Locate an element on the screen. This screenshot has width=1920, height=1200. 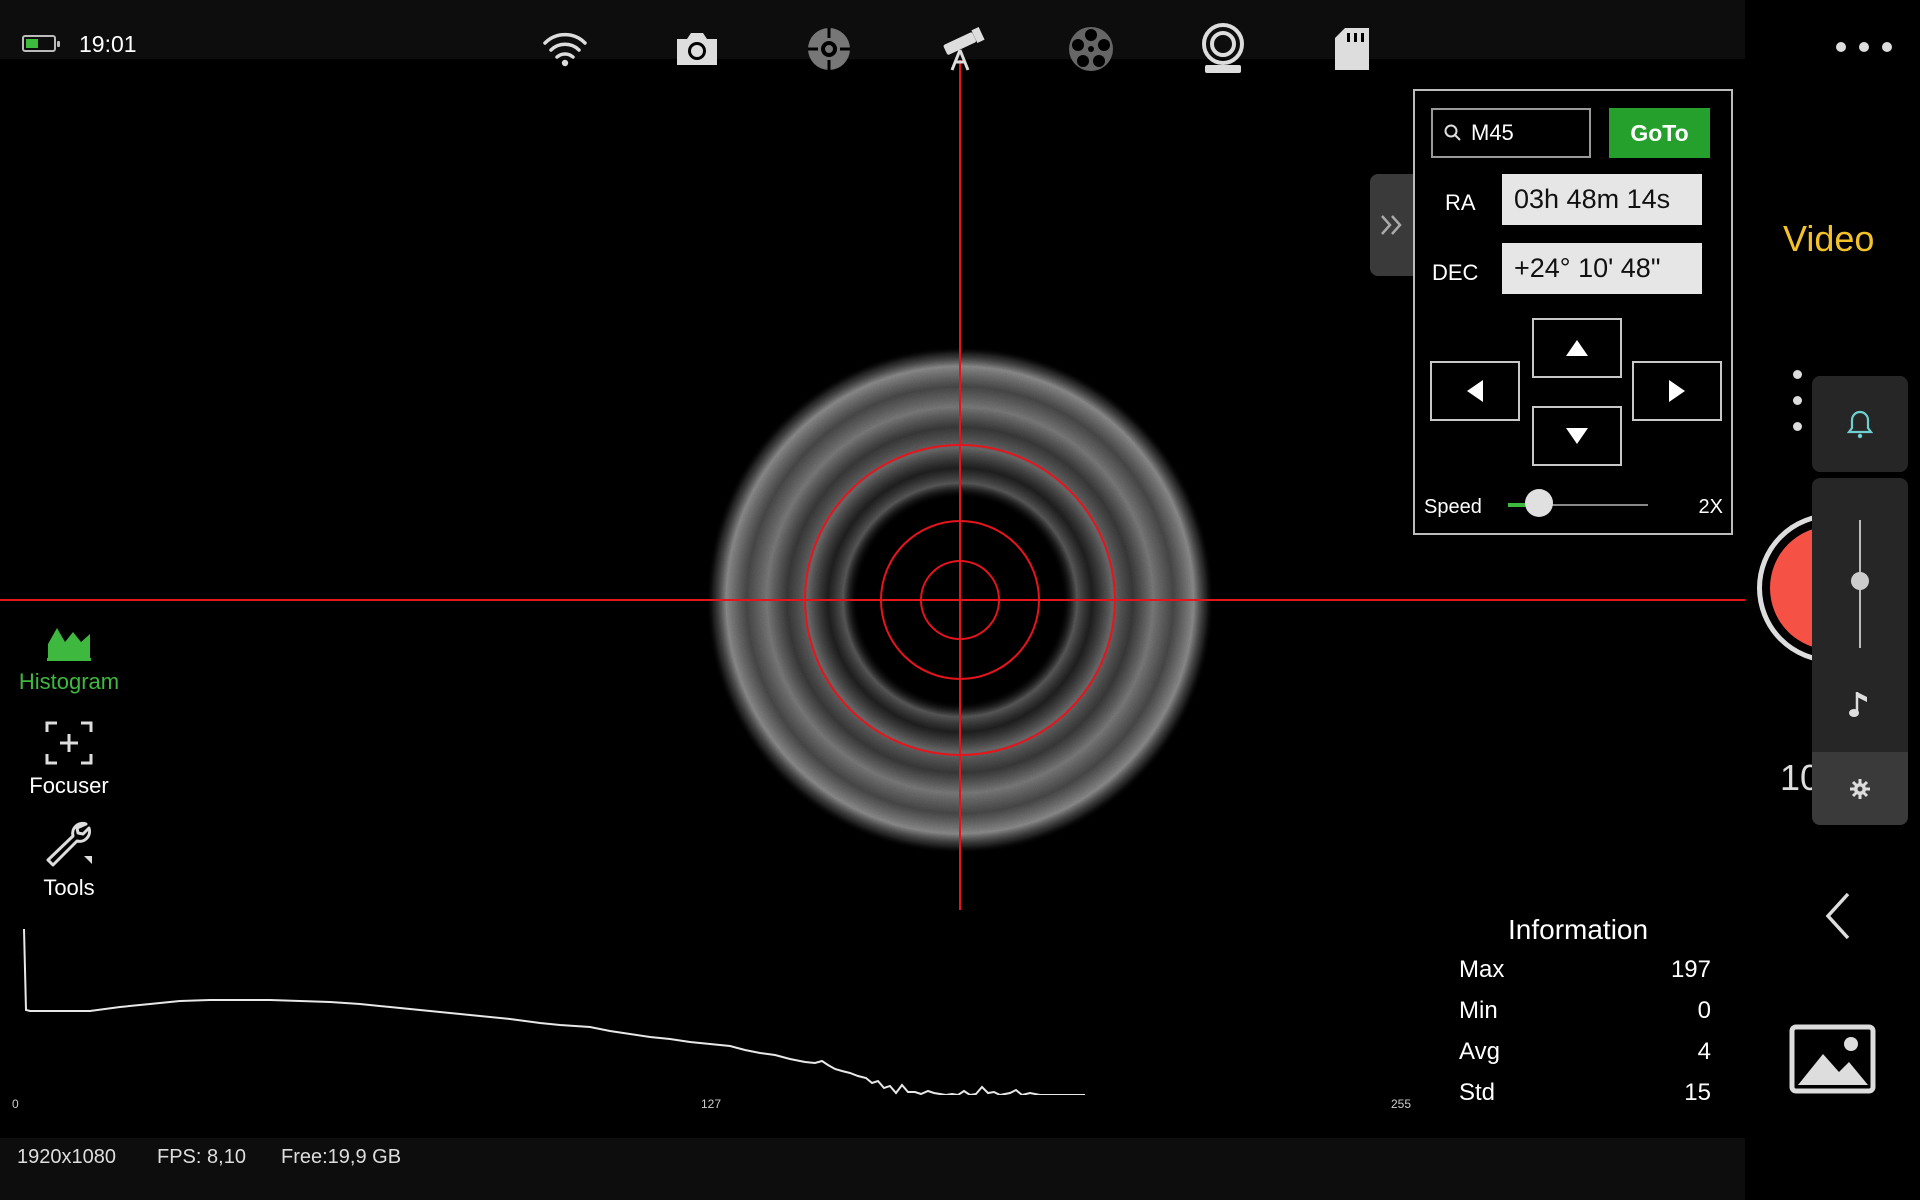
camera-settings-button is located at coordinates (1860, 788).